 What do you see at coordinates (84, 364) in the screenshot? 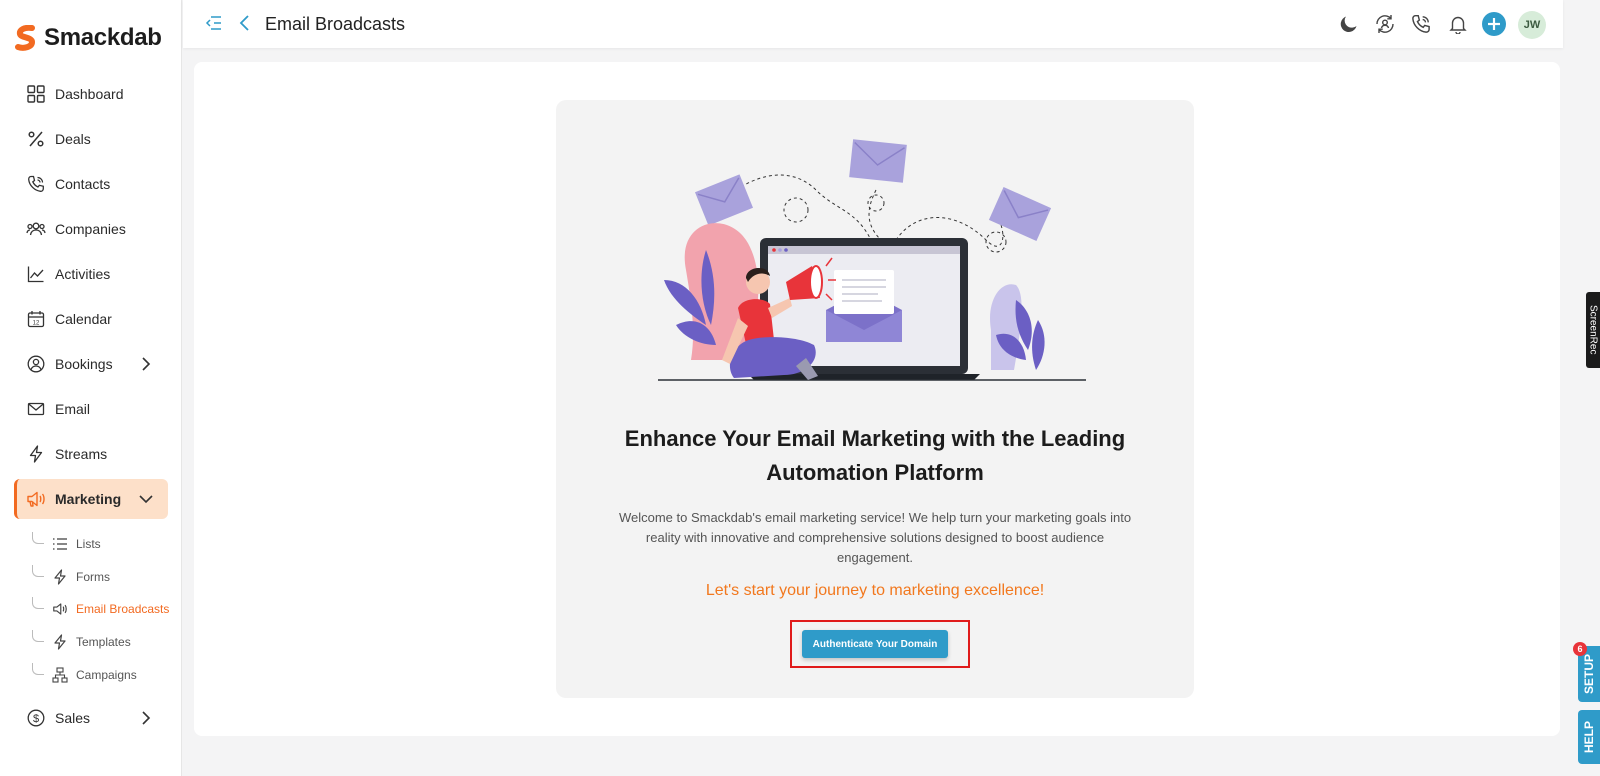
I see `sidebar-item-label: Bookings` at bounding box center [84, 364].